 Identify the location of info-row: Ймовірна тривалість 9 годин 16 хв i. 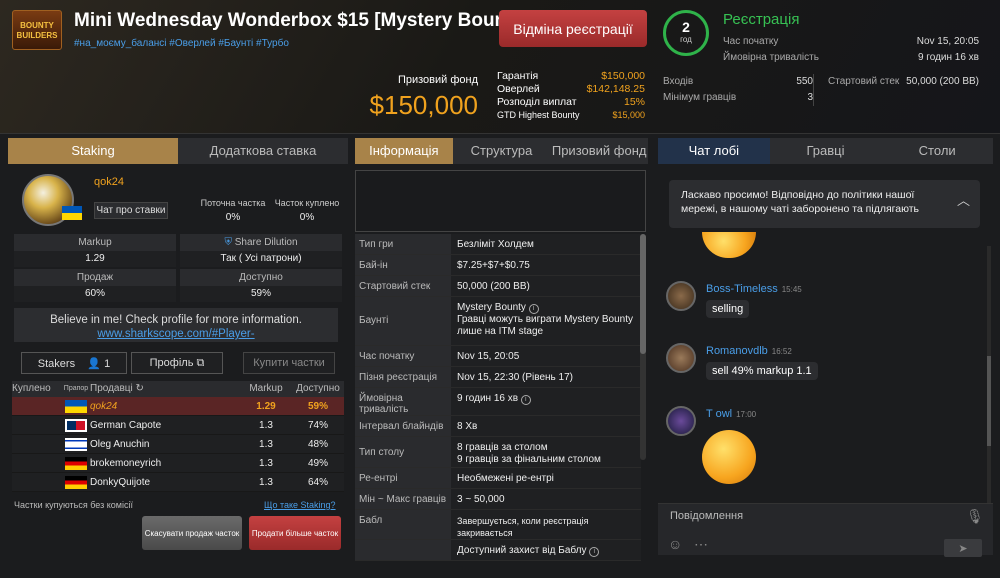
(498, 402).